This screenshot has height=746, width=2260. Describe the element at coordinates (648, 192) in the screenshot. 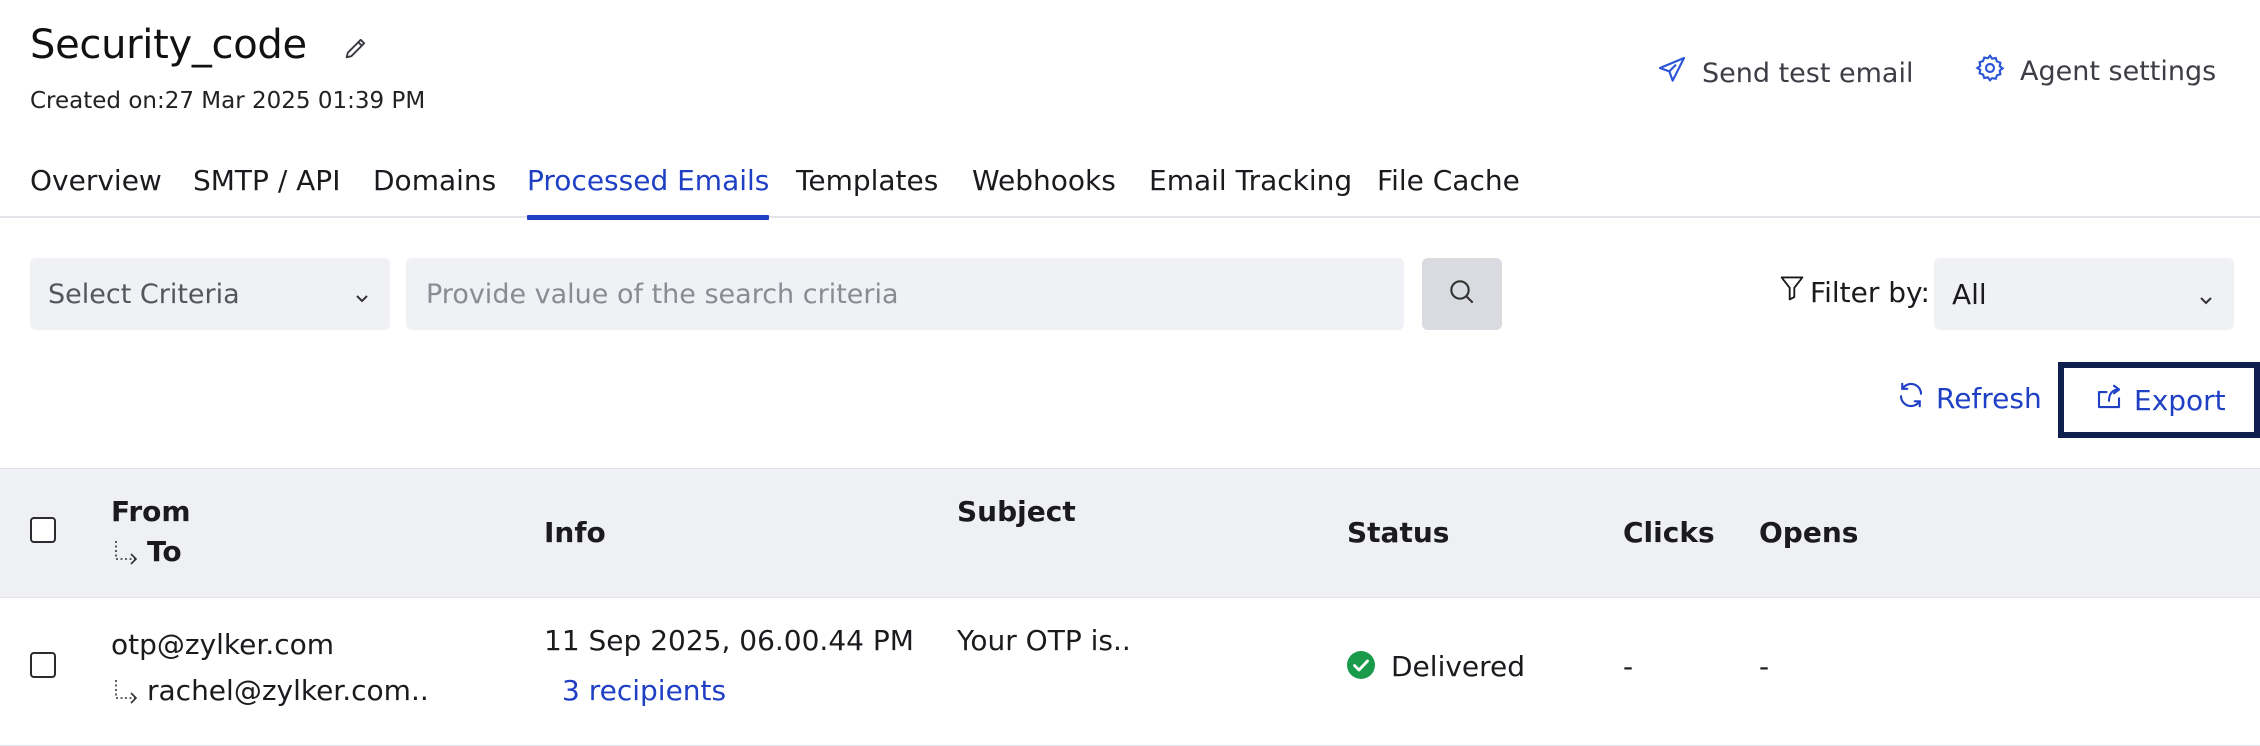

I see `tab-processed-emails: Processed Emails` at that location.